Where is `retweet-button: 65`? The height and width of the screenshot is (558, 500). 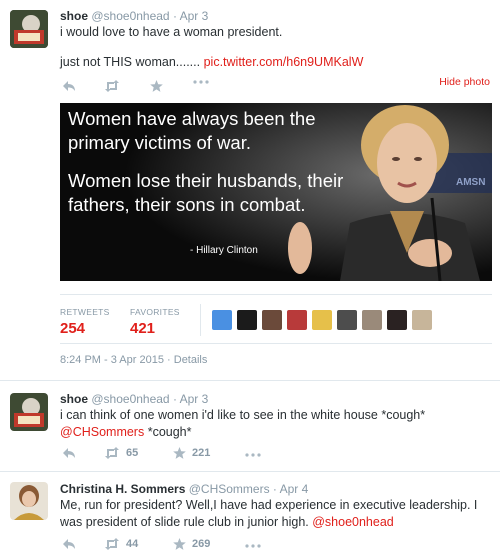
retweet-button: 65 is located at coordinates (121, 453).